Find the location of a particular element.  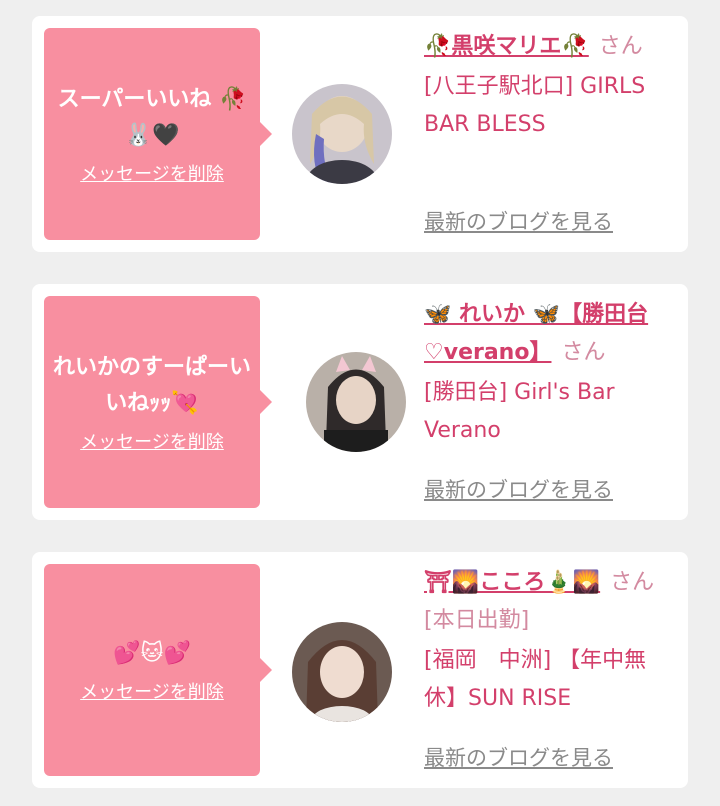

message-bubble: スーパーいいね 🥀🐰🖤 メッセージを削除 is located at coordinates (158, 134).